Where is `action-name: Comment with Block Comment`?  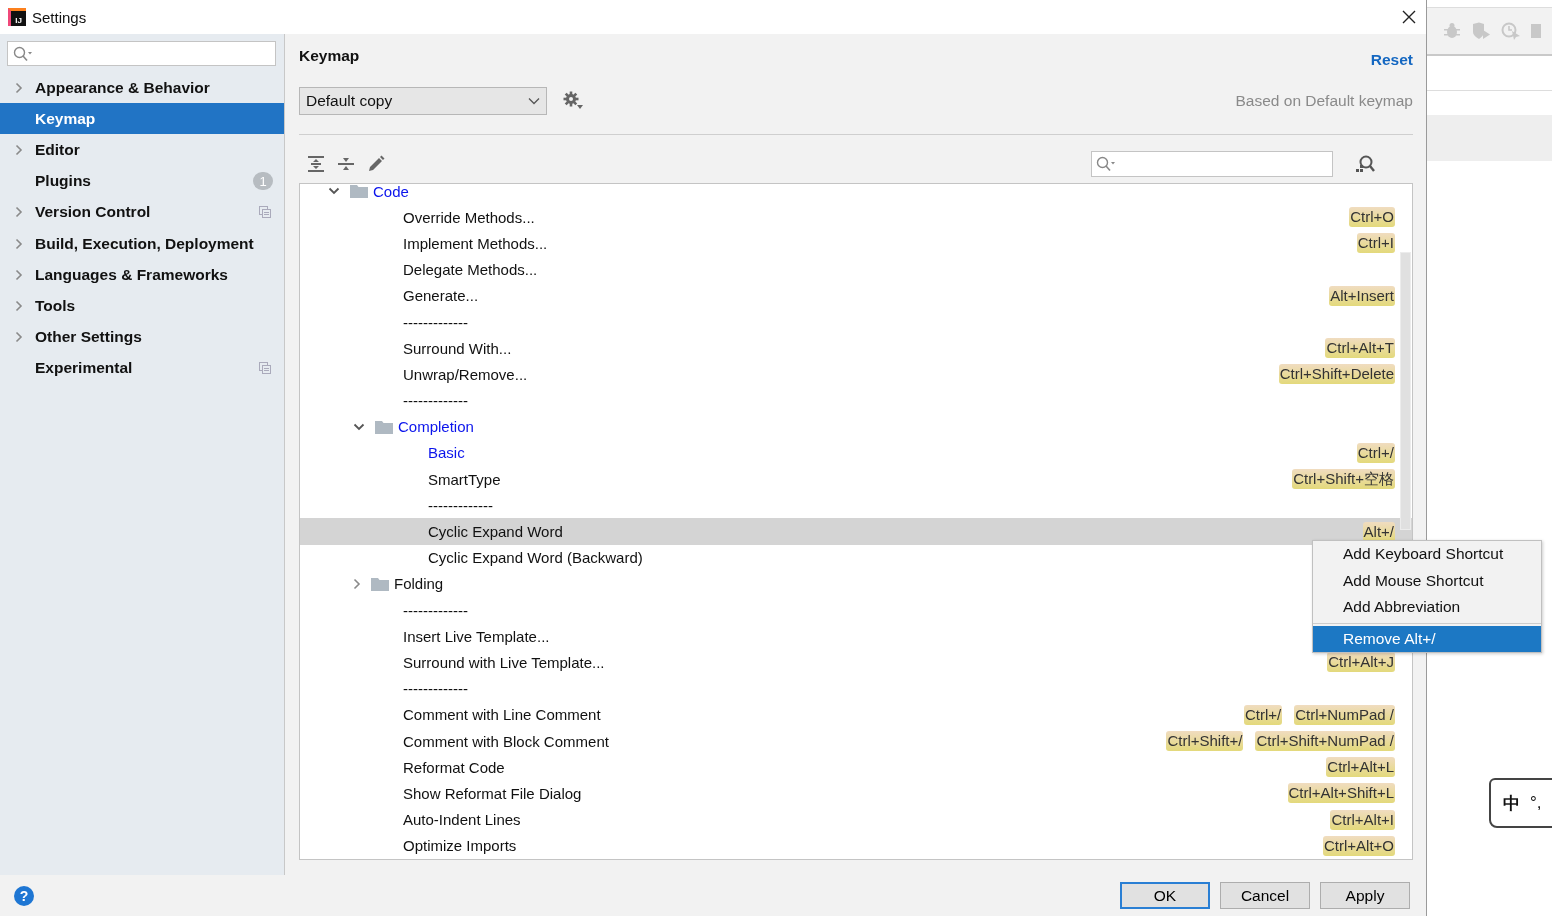
action-name: Comment with Block Comment is located at coordinates (506, 741).